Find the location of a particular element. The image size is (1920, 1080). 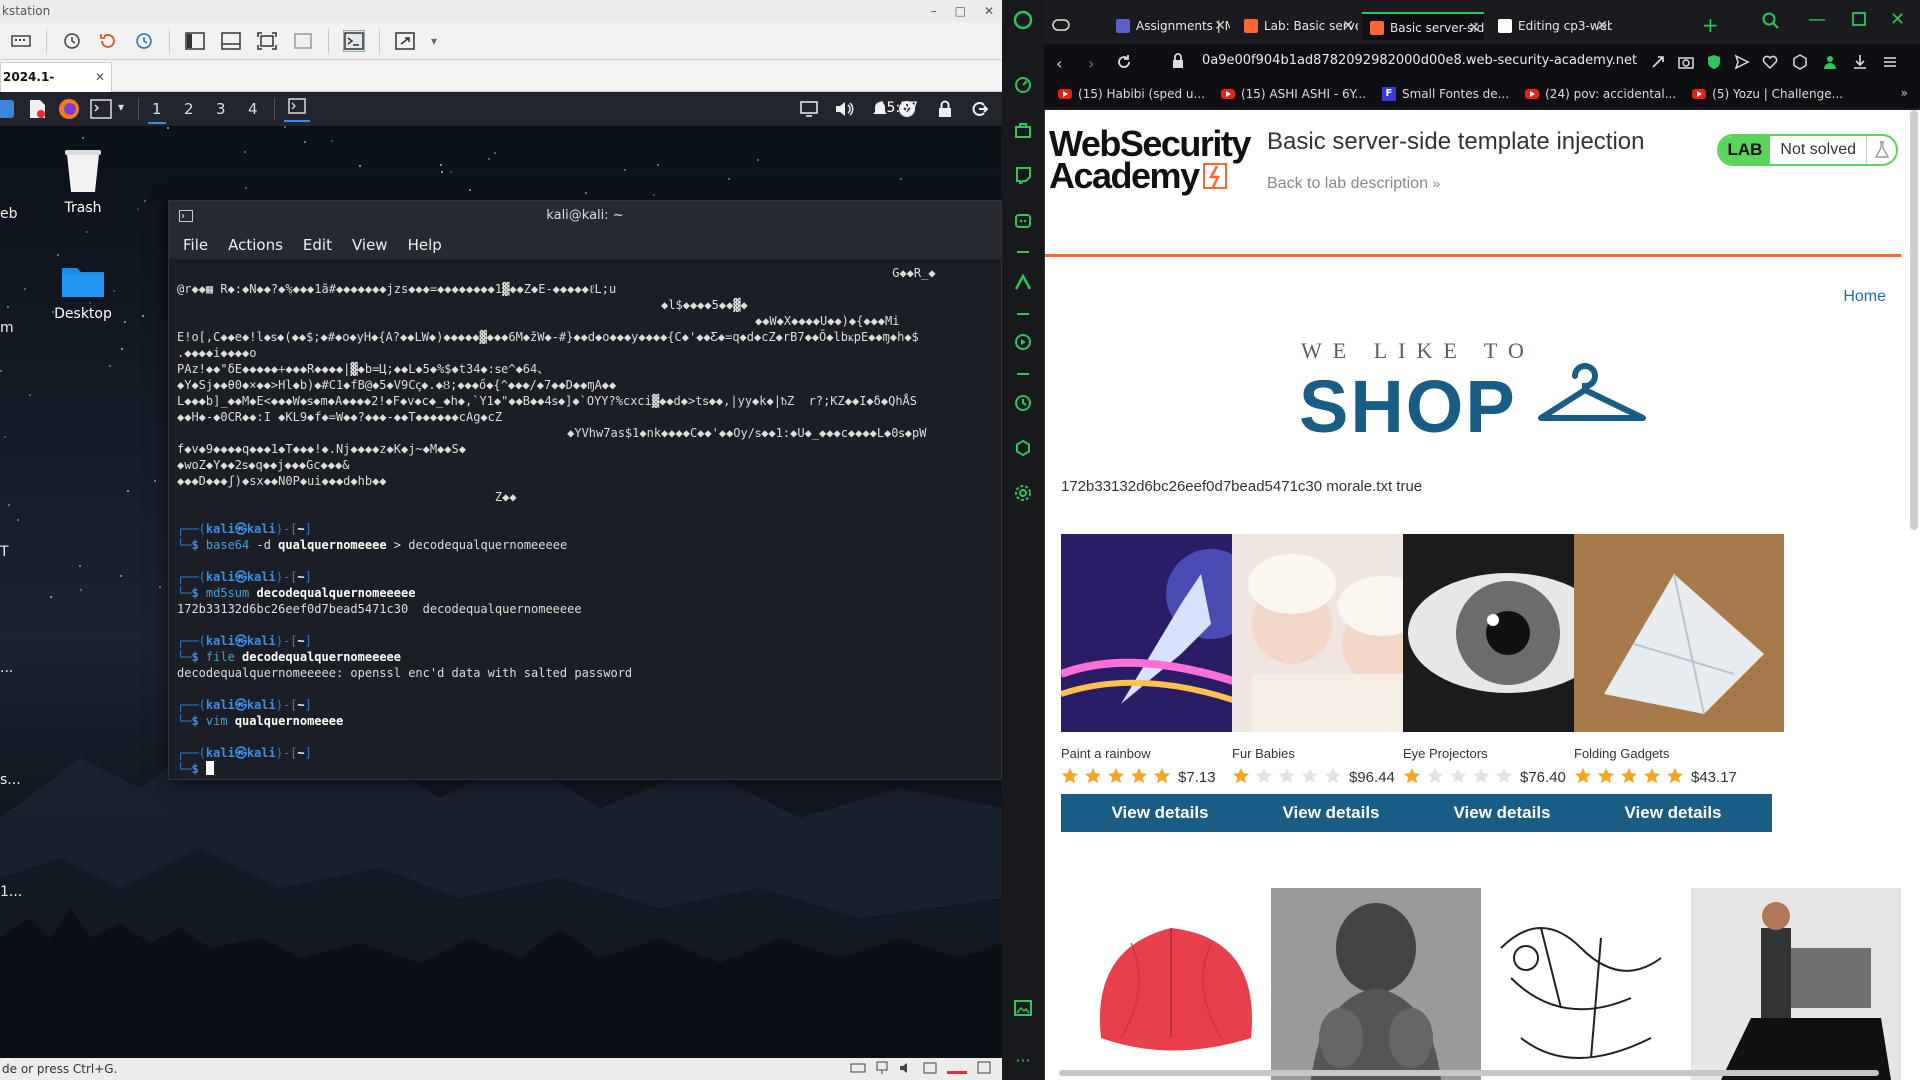

twitch-icon is located at coordinates (1023, 175).